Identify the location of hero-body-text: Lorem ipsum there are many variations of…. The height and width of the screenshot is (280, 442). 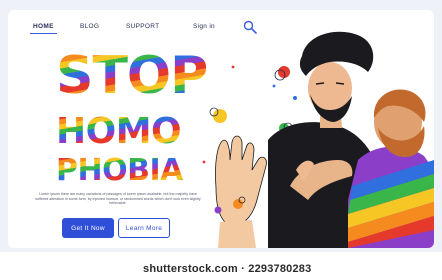
(118, 199).